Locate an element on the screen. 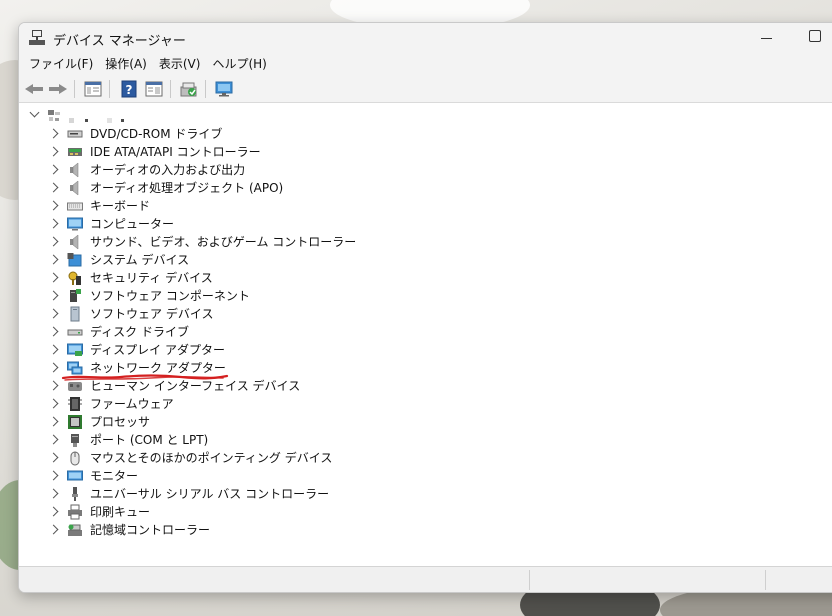  collapse-chevron-icon is located at coordinates (34, 112).